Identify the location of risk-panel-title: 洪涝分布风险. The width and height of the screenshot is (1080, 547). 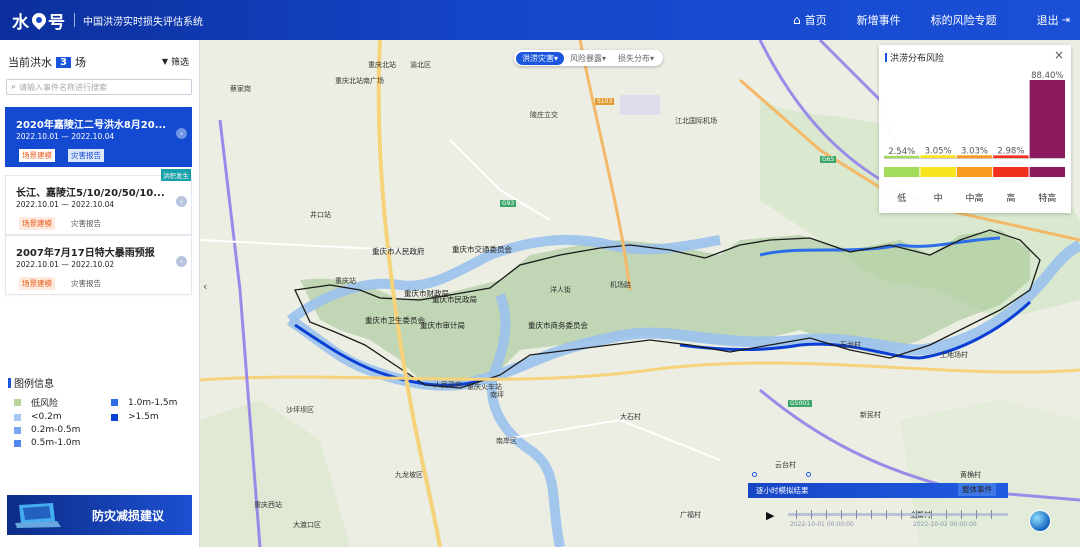
(914, 57).